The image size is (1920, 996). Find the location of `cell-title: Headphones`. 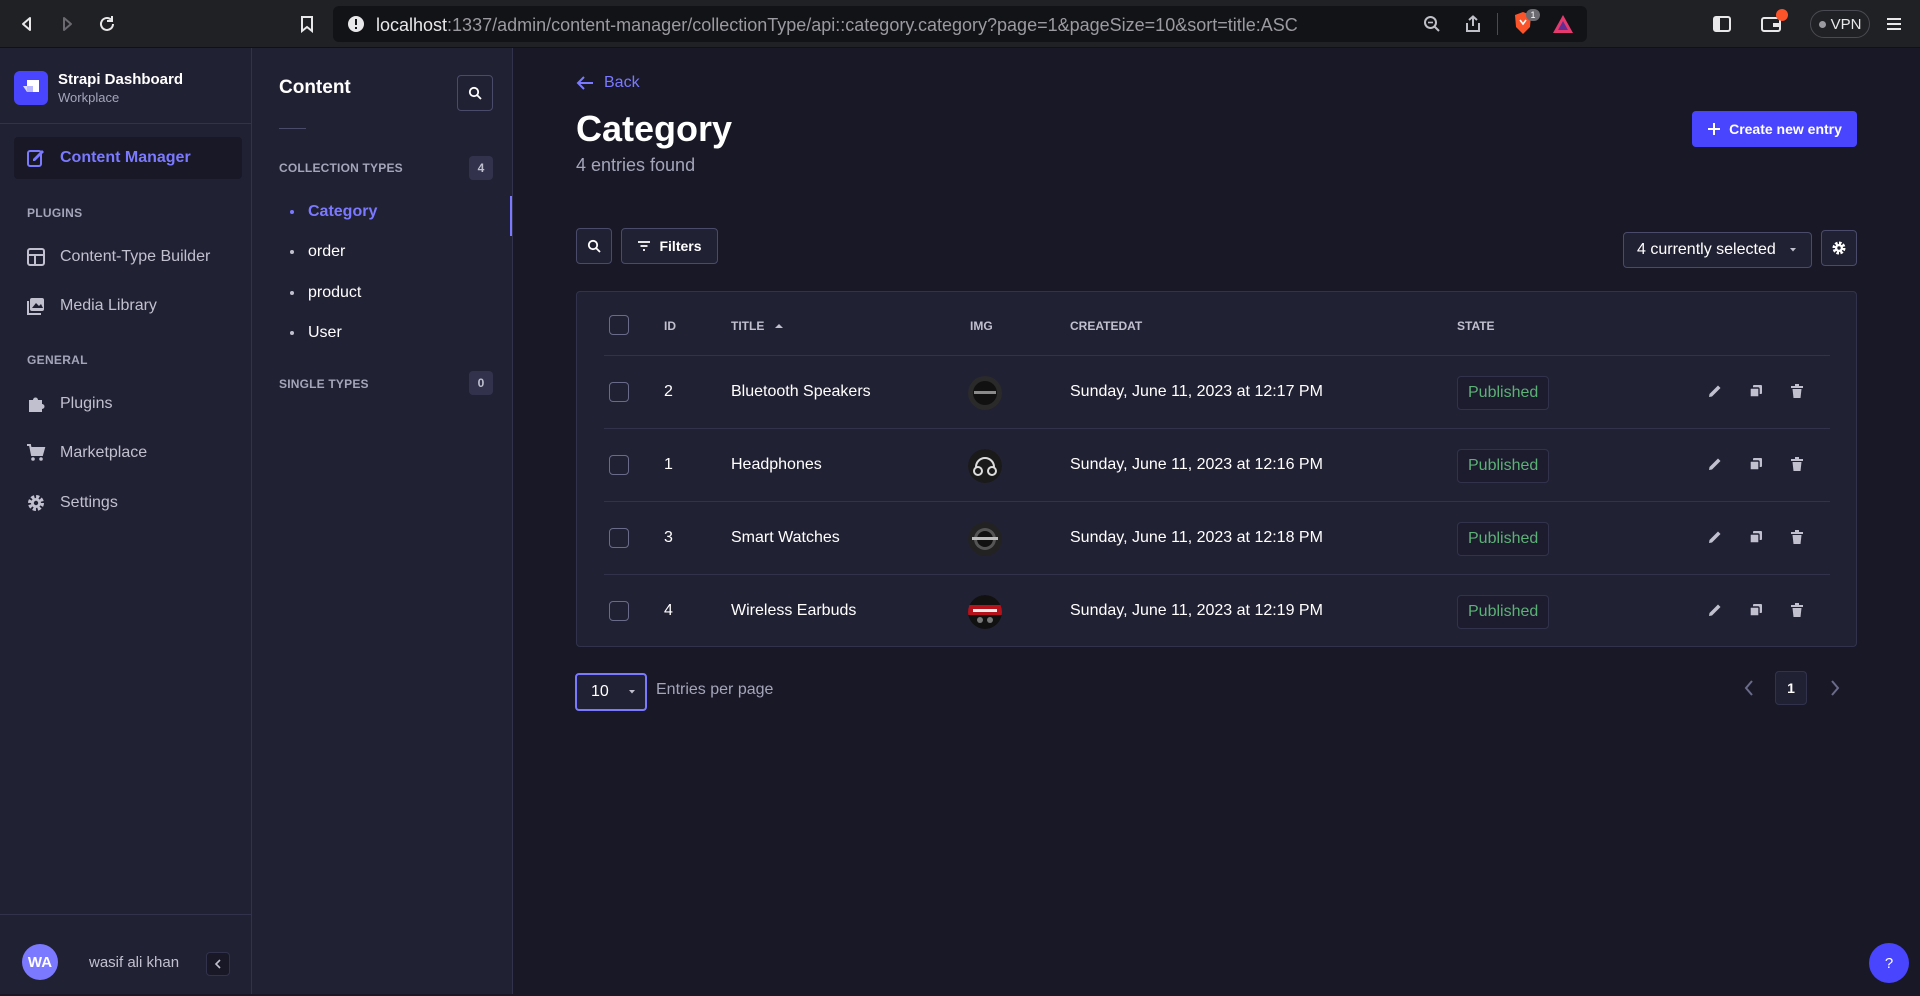

cell-title: Headphones is located at coordinates (776, 464).